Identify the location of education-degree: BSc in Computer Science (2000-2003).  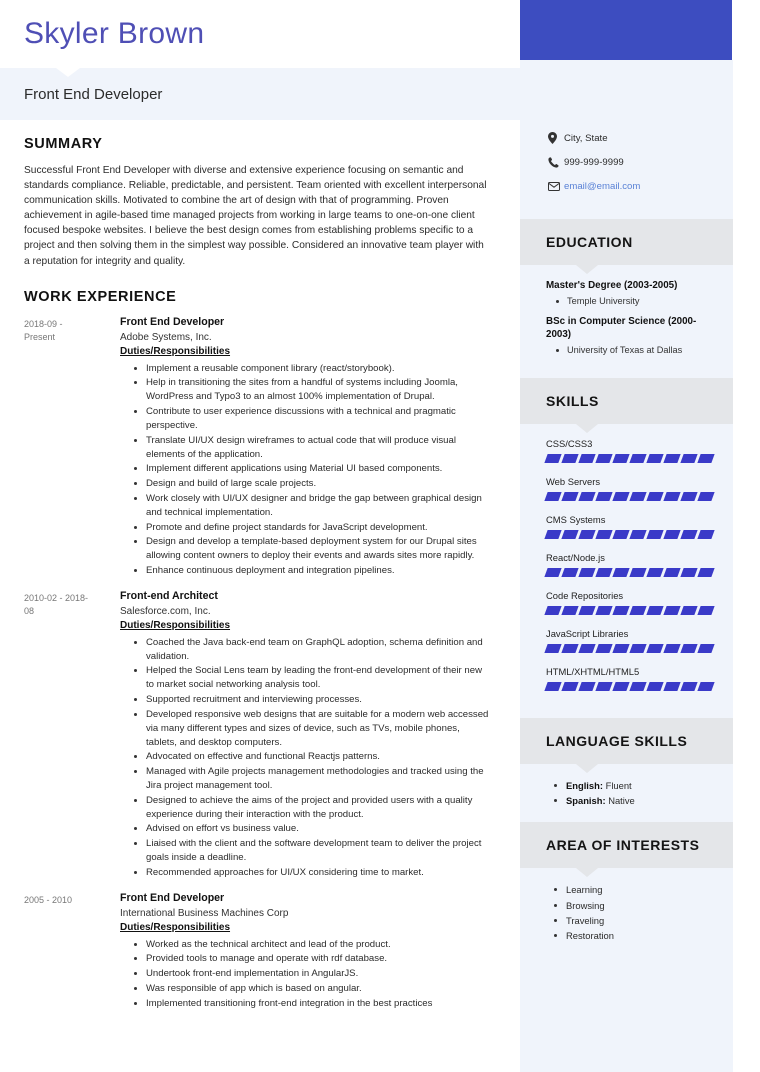
(621, 328).